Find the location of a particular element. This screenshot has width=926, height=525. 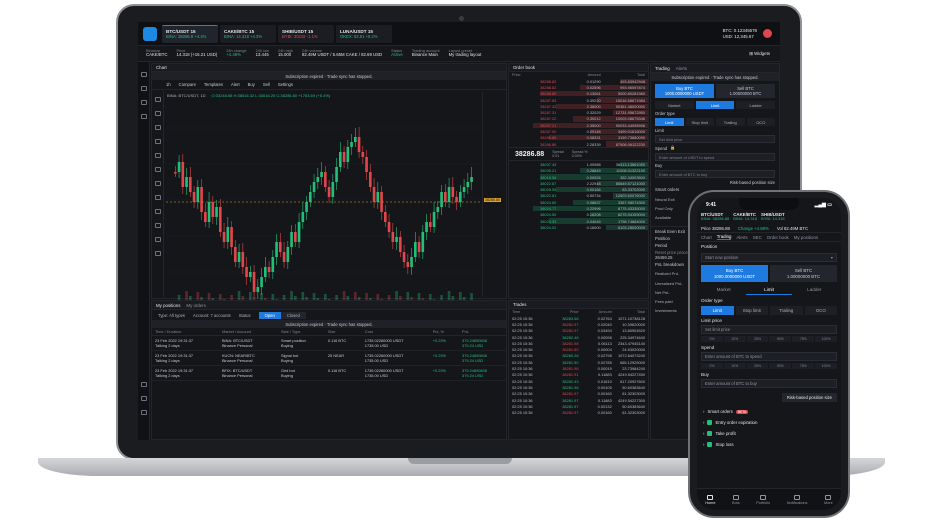

phone-ticker: CAKE/BTC BINA: 14.318 is located at coordinates (745, 217).